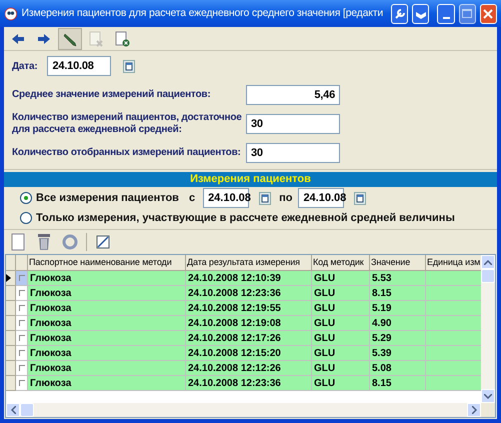 Image resolution: width=501 pixels, height=423 pixels. What do you see at coordinates (243, 410) in the screenshot?
I see `horizontal-scrollbar` at bounding box center [243, 410].